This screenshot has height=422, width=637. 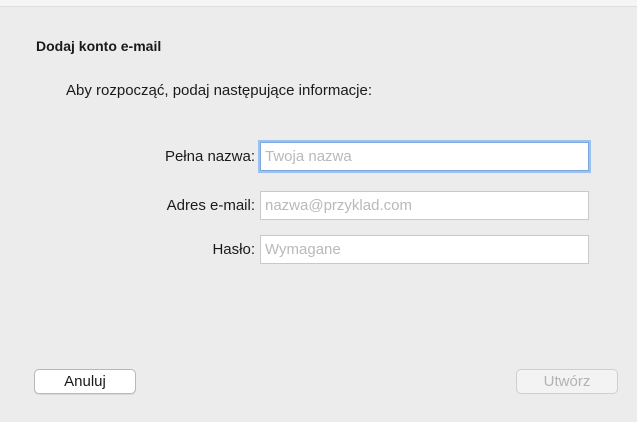 I want to click on sheet-top-edge, so click(x=318, y=3).